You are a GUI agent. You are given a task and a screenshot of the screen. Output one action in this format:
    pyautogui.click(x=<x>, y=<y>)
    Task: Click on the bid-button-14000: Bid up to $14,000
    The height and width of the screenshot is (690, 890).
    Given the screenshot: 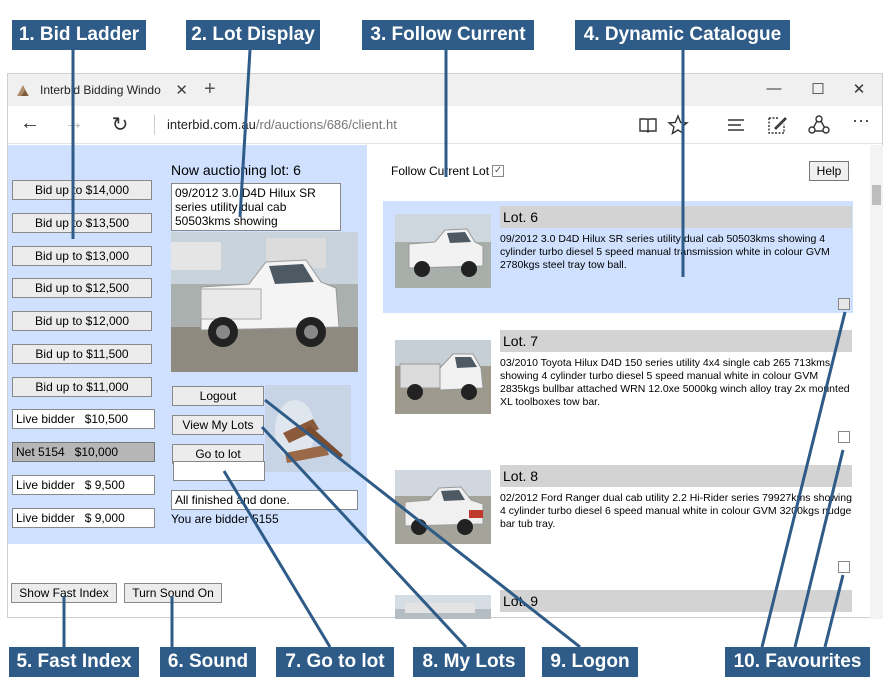 What is the action you would take?
    pyautogui.click(x=82, y=190)
    